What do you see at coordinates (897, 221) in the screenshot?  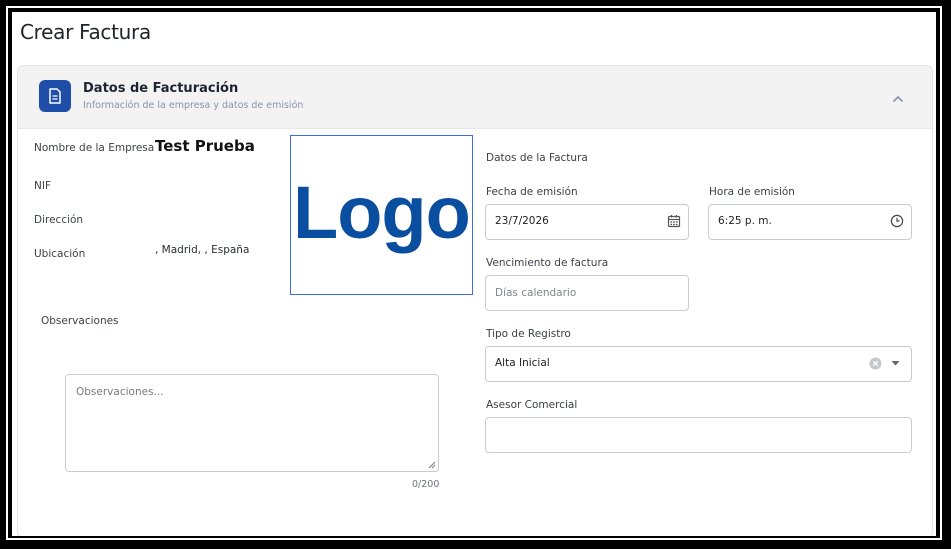 I see `clock-icon` at bounding box center [897, 221].